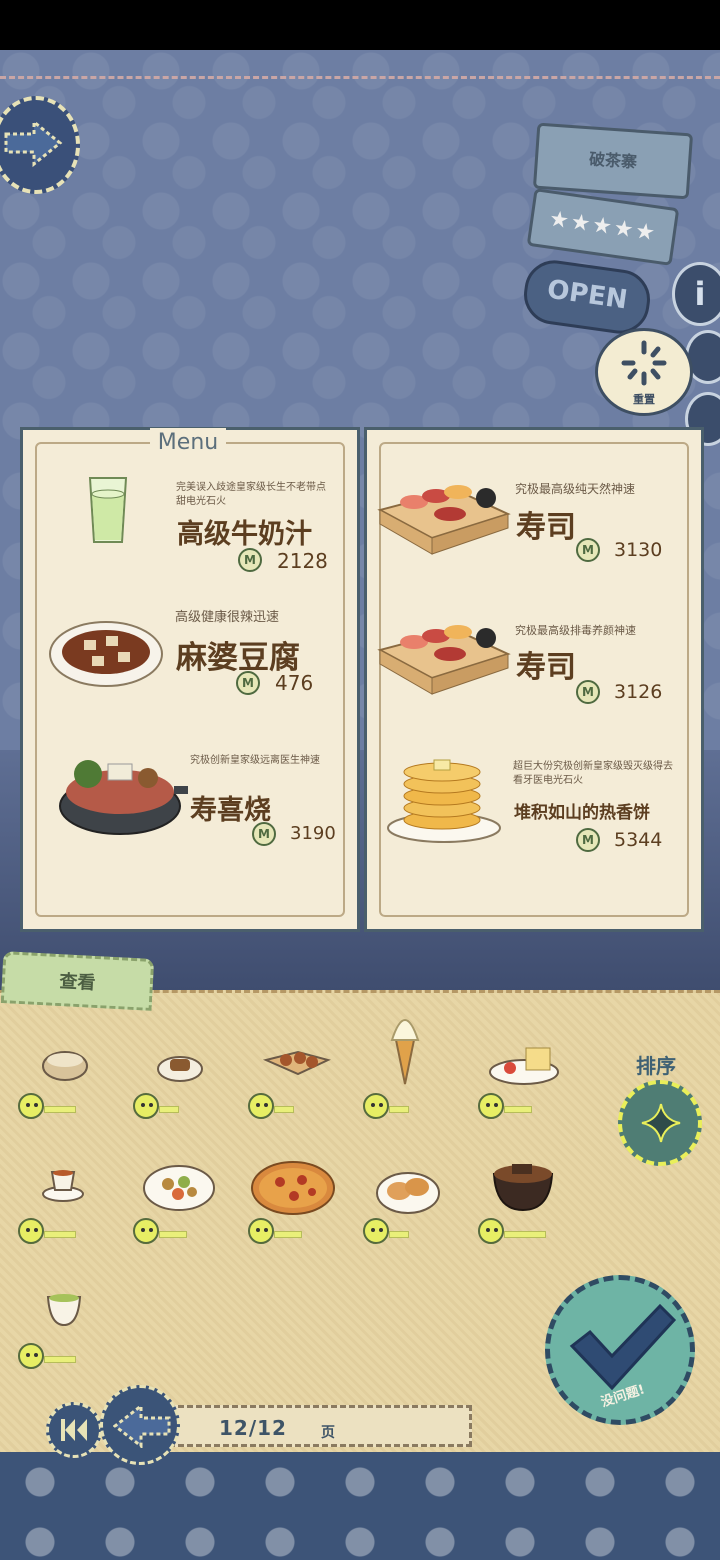 This screenshot has width=720, height=1560. Describe the element at coordinates (656, 1066) in the screenshot. I see `sort-label: 排序` at that location.